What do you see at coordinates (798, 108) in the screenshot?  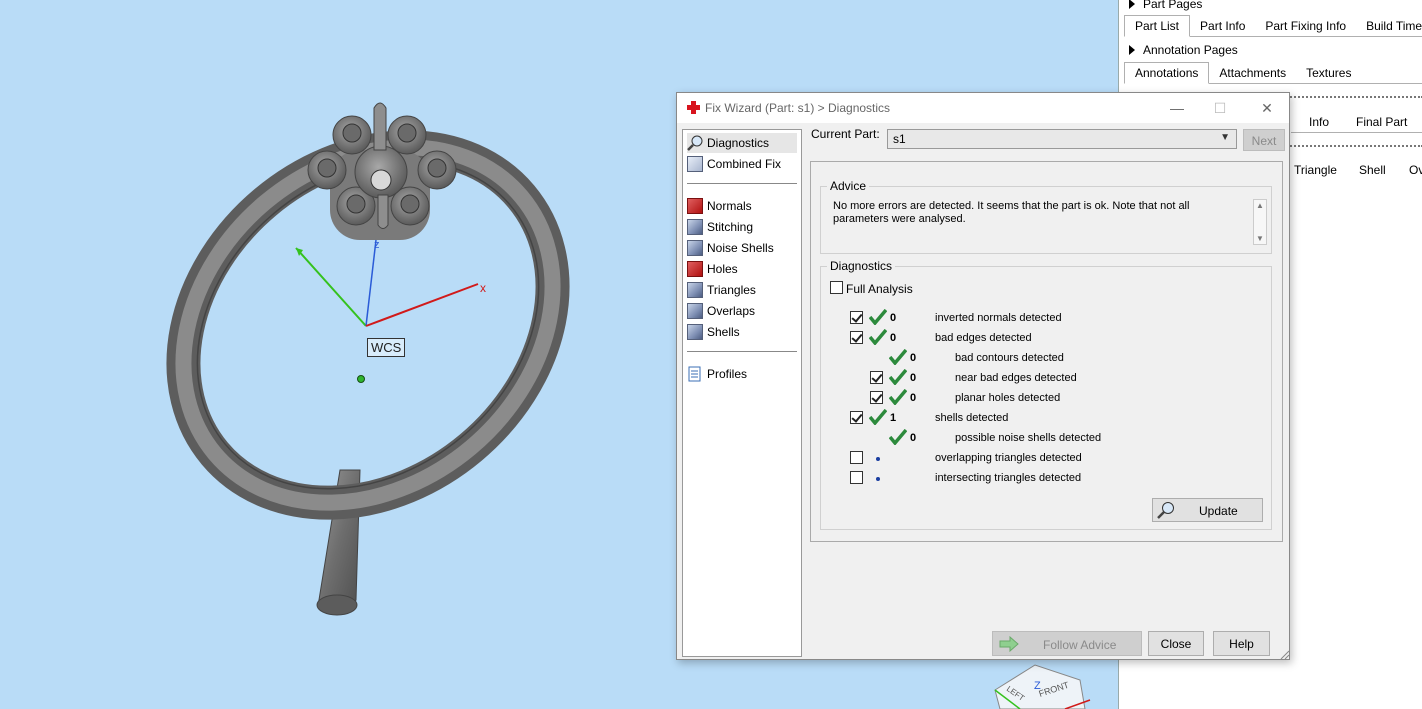 I see `dialog-title: Fix Wizard (Part: s1) > Diagnostics` at bounding box center [798, 108].